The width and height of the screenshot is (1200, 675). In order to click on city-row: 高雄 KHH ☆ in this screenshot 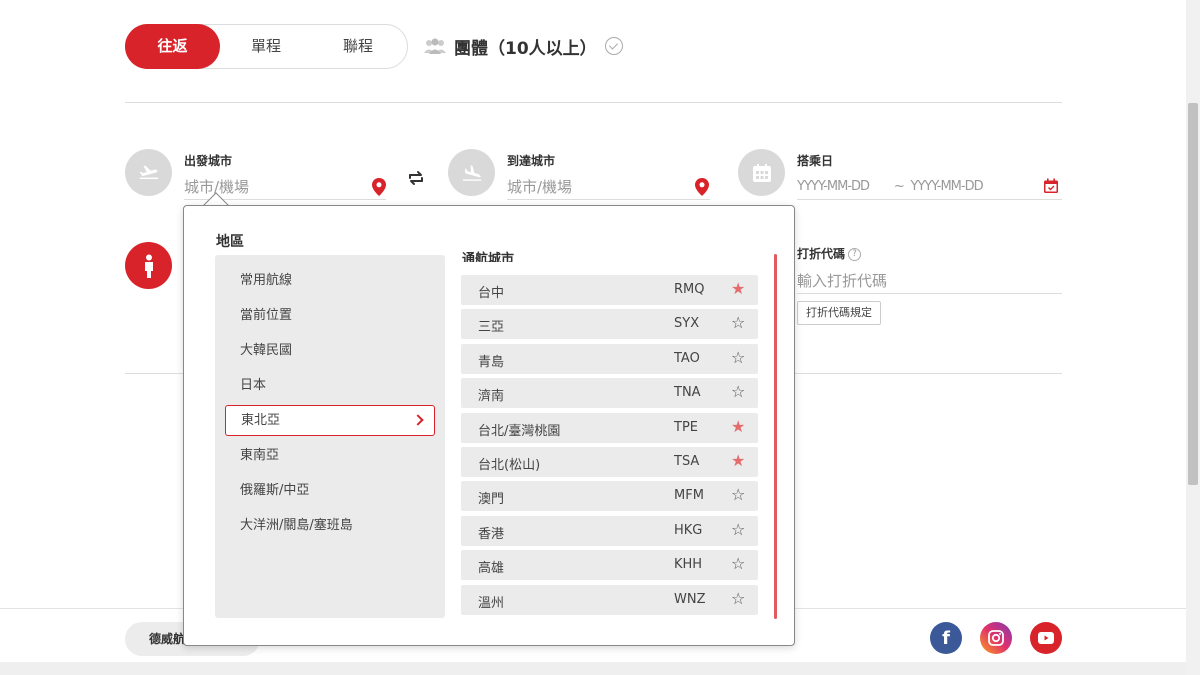, I will do `click(609, 565)`.